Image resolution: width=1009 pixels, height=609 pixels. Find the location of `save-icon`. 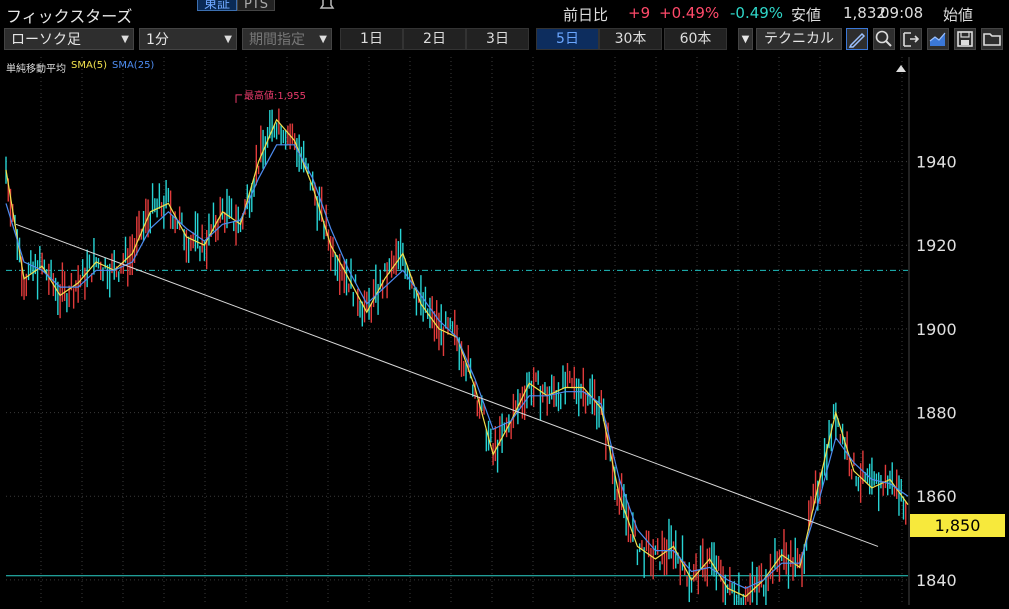

save-icon is located at coordinates (965, 39).